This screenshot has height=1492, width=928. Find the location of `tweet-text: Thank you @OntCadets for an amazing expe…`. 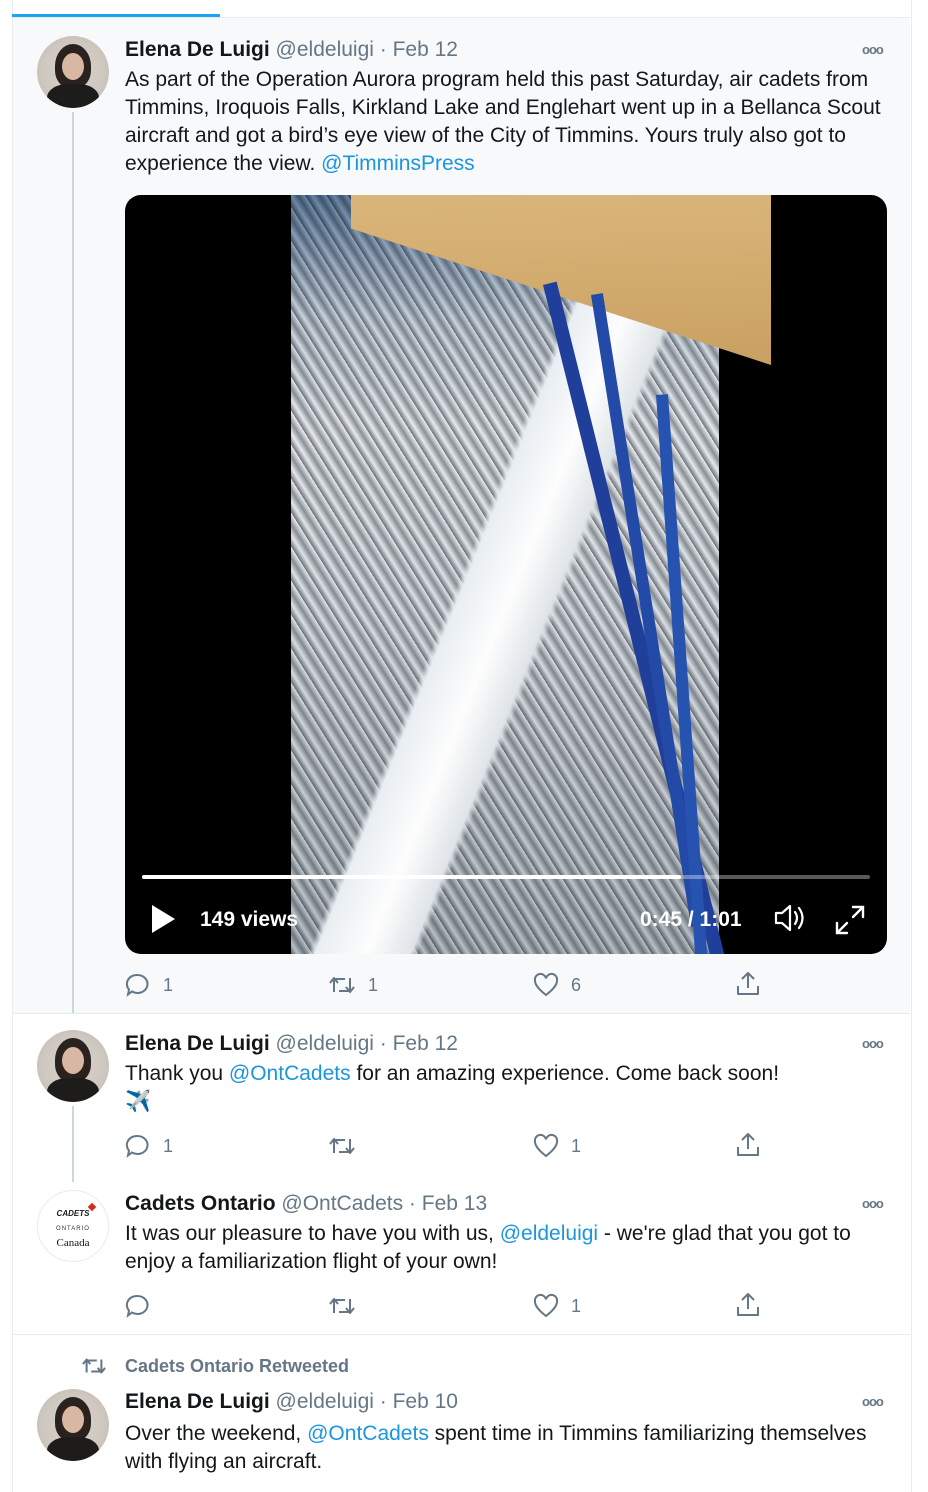

tweet-text: Thank you @OntCadets for an amazing expe… is located at coordinates (452, 1087).